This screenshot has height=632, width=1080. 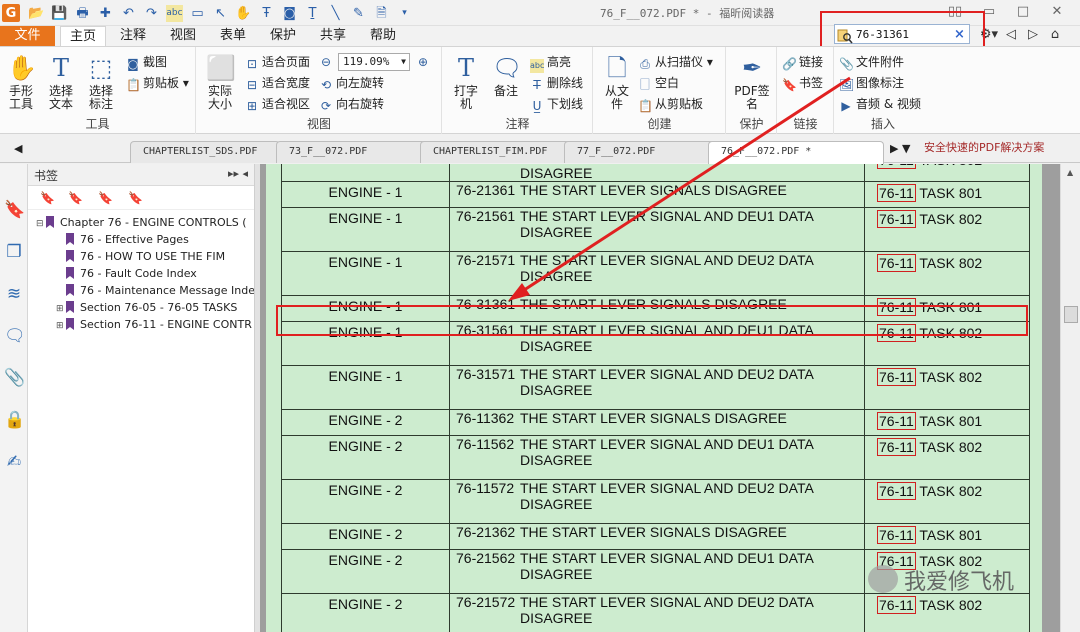 What do you see at coordinates (11, 13) in the screenshot?
I see `app-logo-icon: G` at bounding box center [11, 13].